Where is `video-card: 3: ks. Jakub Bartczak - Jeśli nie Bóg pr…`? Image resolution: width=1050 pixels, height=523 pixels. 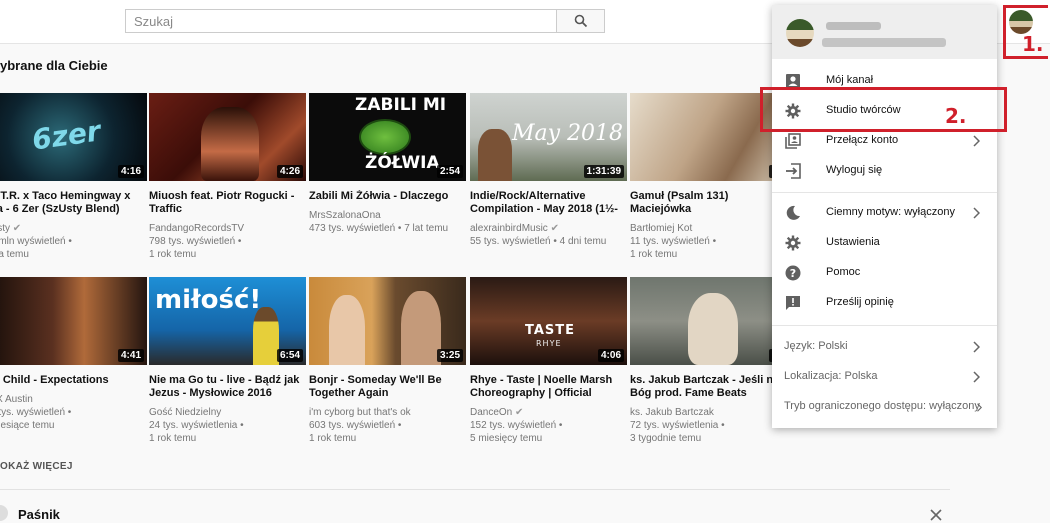 video-card: 3: ks. Jakub Bartczak - Jeśli nie Bóg pr… is located at coordinates (708, 361).